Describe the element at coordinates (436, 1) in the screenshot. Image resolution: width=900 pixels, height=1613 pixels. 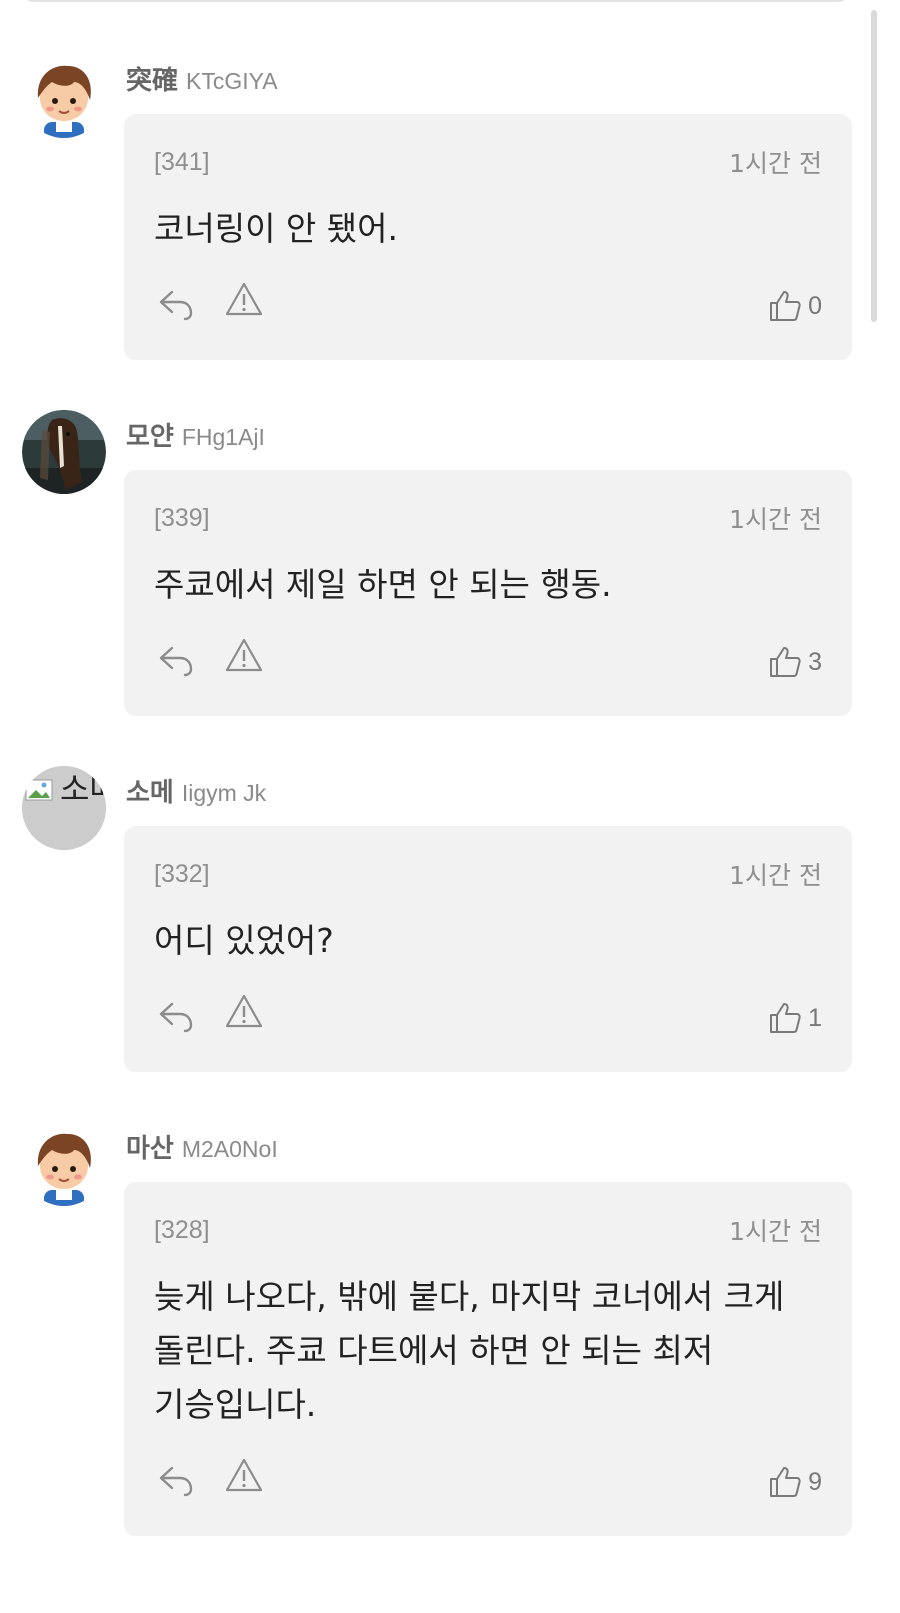
I see `previous-card-edge` at that location.